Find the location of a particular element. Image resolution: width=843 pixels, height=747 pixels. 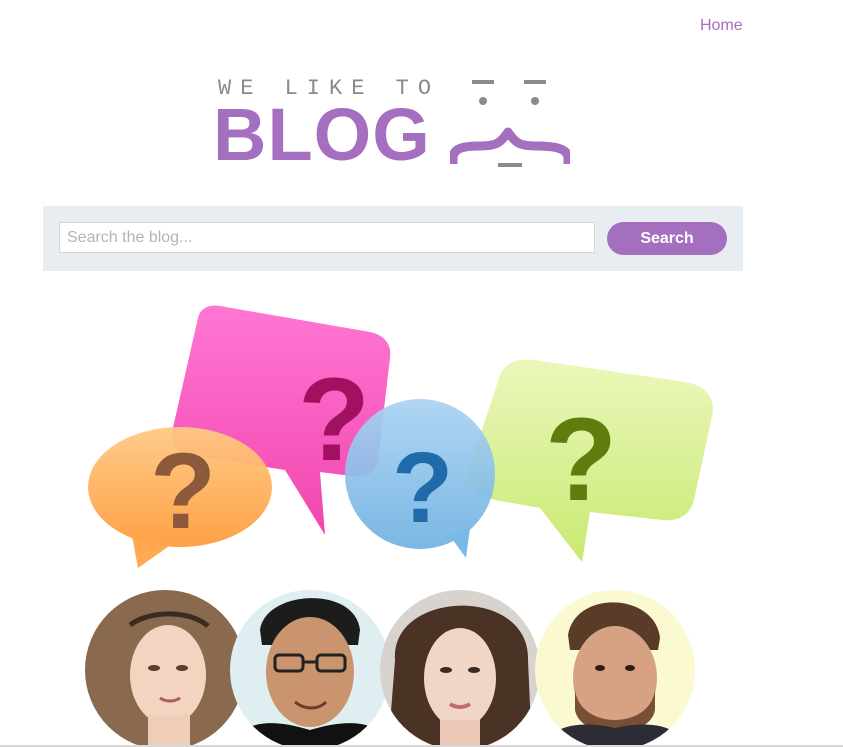

avatar-woman-big-hair is located at coordinates (165, 668).